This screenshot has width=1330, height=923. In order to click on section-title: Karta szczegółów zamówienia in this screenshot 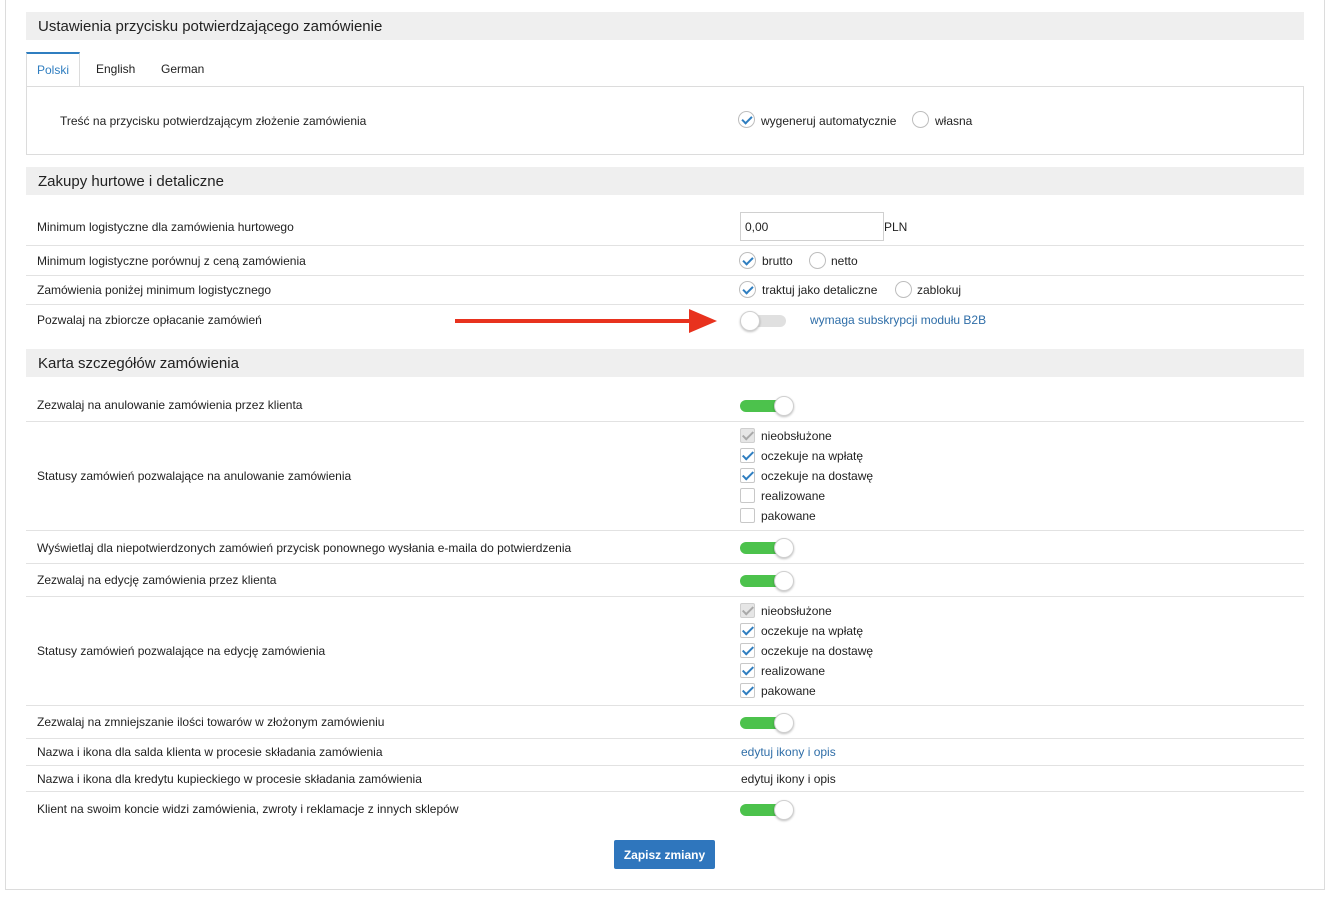, I will do `click(138, 363)`.